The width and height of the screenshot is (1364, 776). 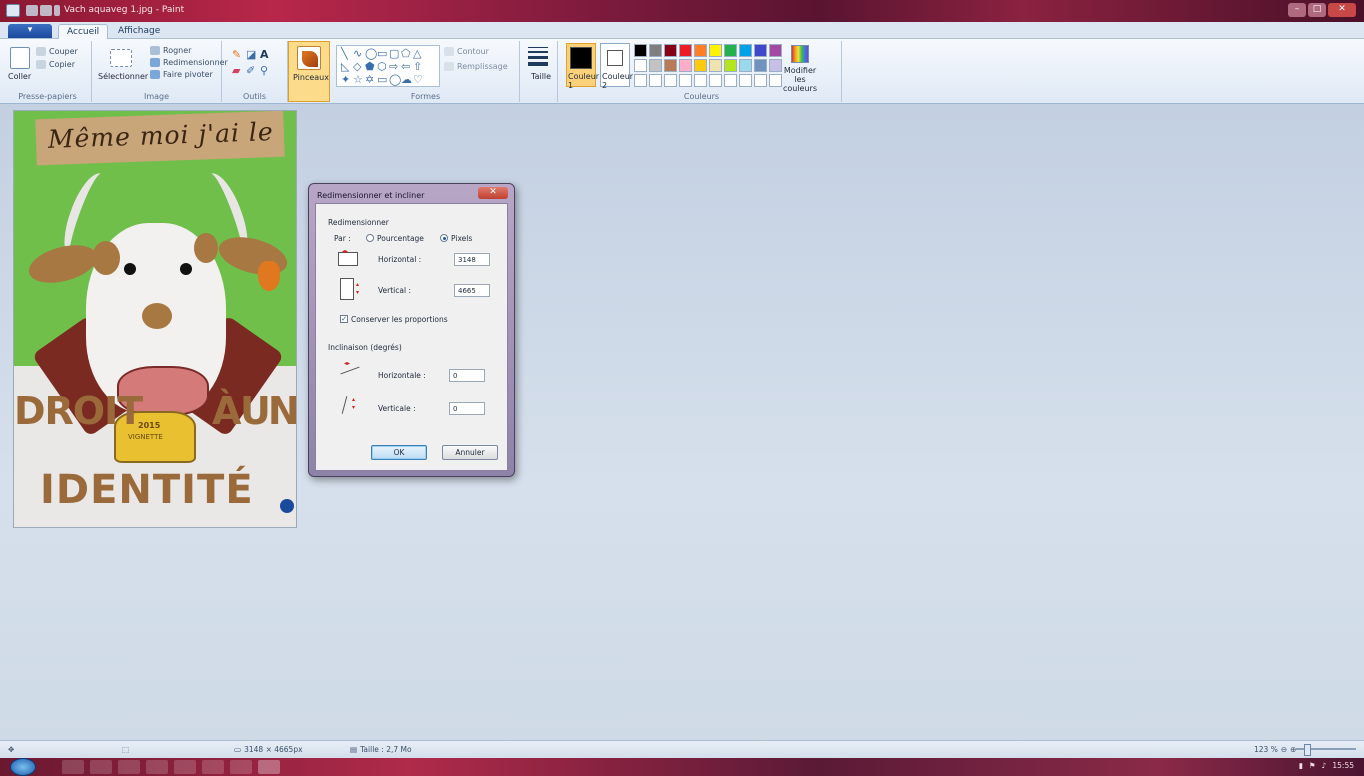 What do you see at coordinates (19, 76) in the screenshot?
I see `paste-button: Coller` at bounding box center [19, 76].